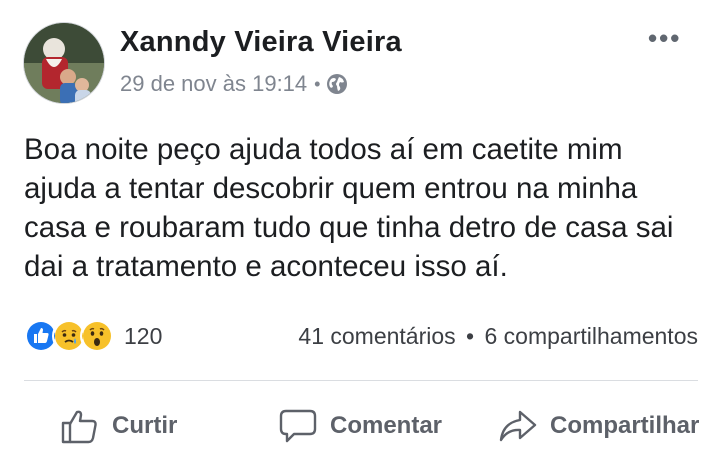  I want to click on globe-icon, so click(337, 84).